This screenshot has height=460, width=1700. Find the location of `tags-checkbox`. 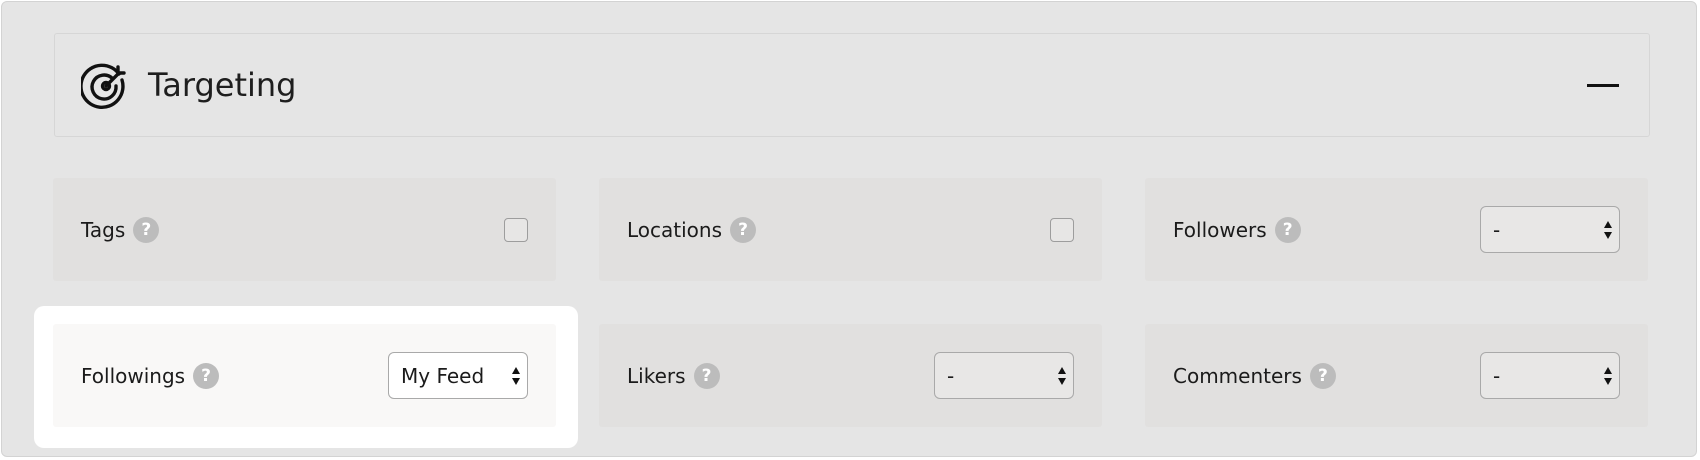

tags-checkbox is located at coordinates (516, 230).